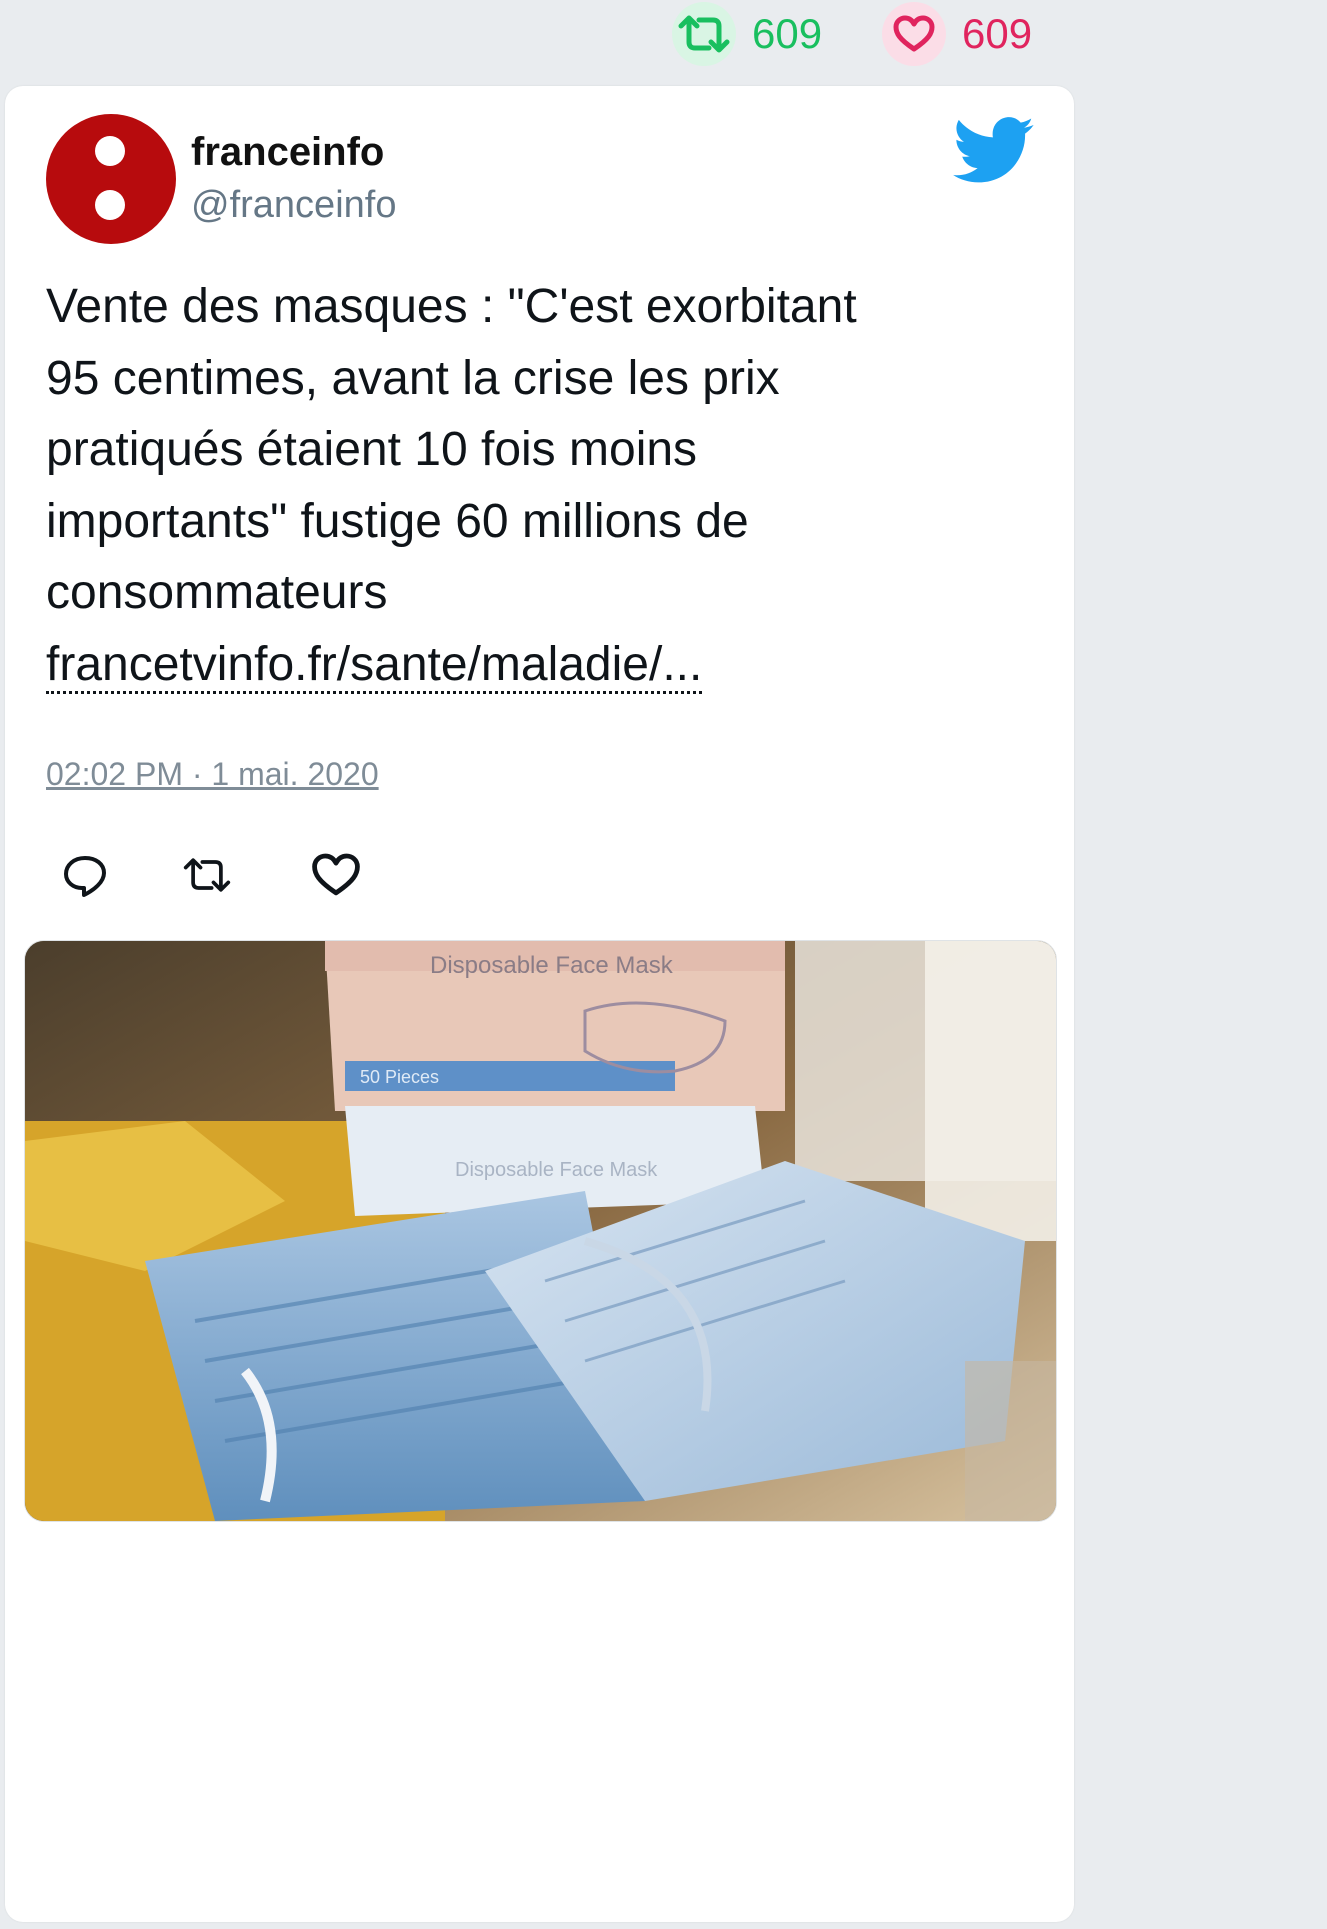  What do you see at coordinates (997, 33) in the screenshot?
I see `like-count: 609` at bounding box center [997, 33].